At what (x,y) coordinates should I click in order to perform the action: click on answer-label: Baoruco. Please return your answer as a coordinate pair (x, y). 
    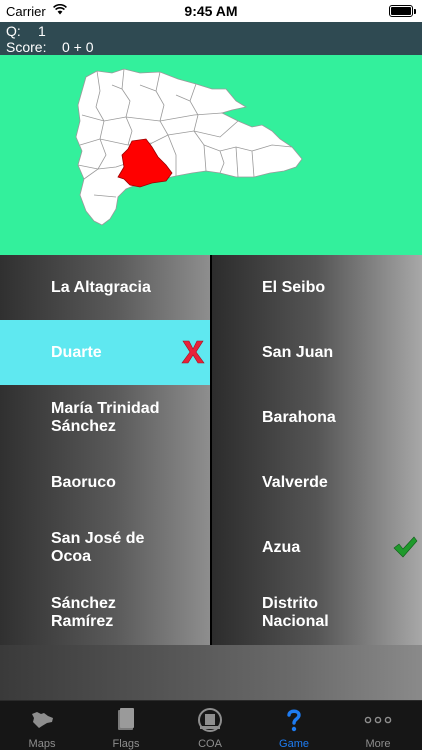
    Looking at the image, I should click on (83, 482).